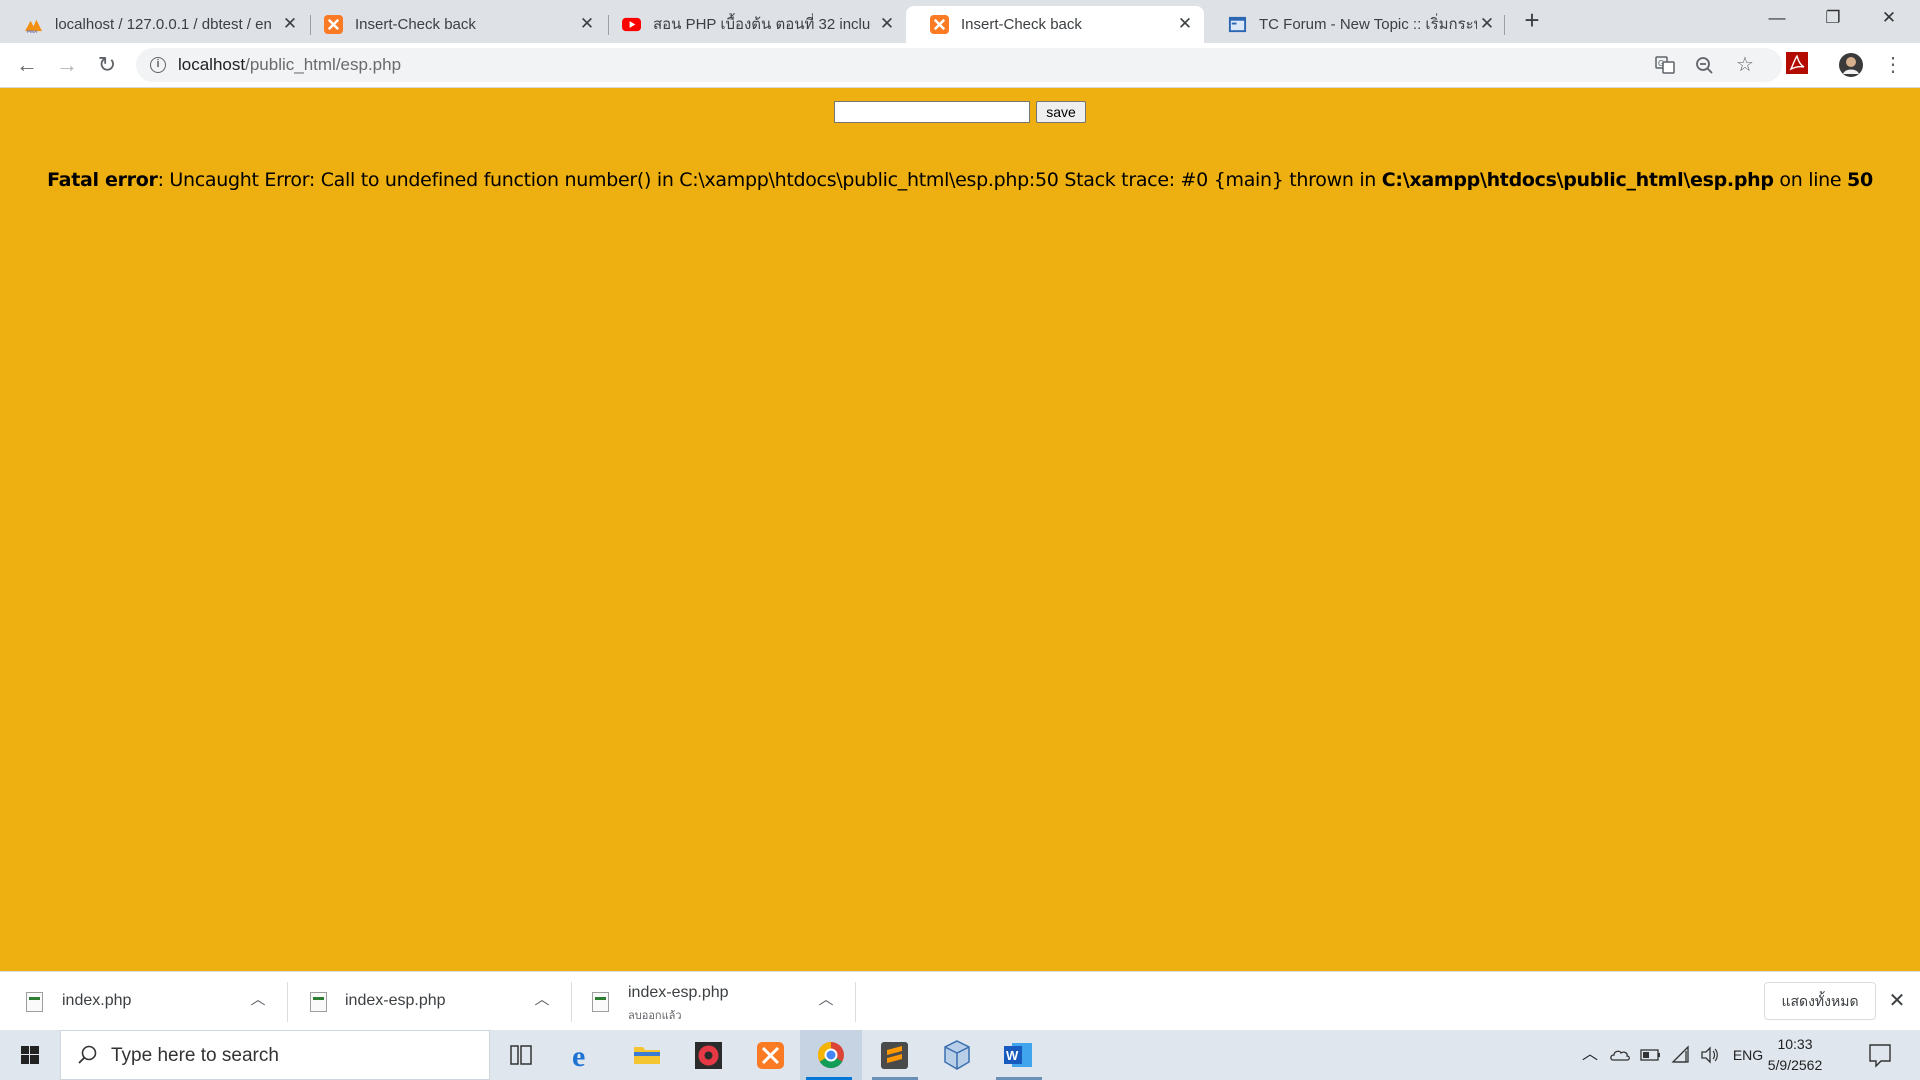 Image resolution: width=1920 pixels, height=1080 pixels. What do you see at coordinates (107, 65) in the screenshot?
I see `reload-icon: ↻` at bounding box center [107, 65].